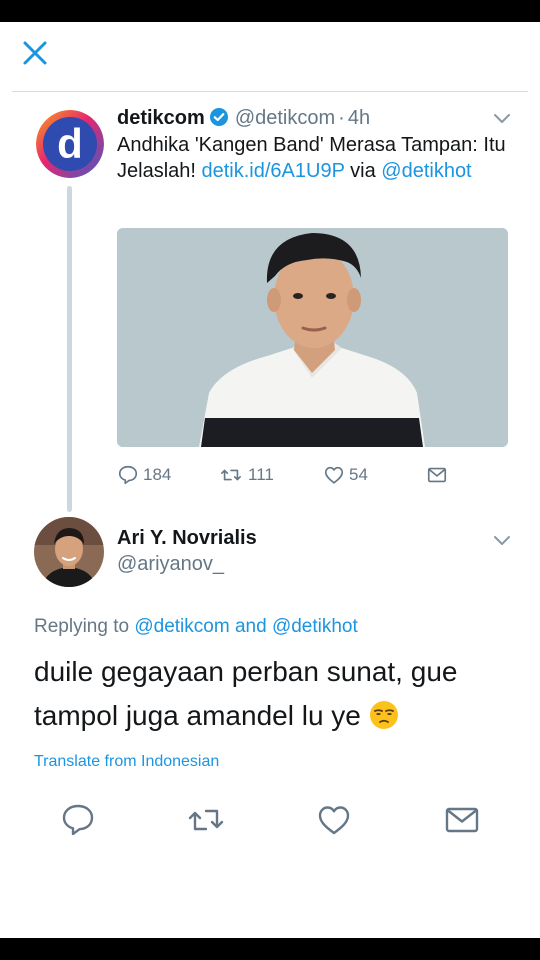 The image size is (540, 960). Describe the element at coordinates (161, 118) in the screenshot. I see `quoted-author-name: detikcom` at that location.